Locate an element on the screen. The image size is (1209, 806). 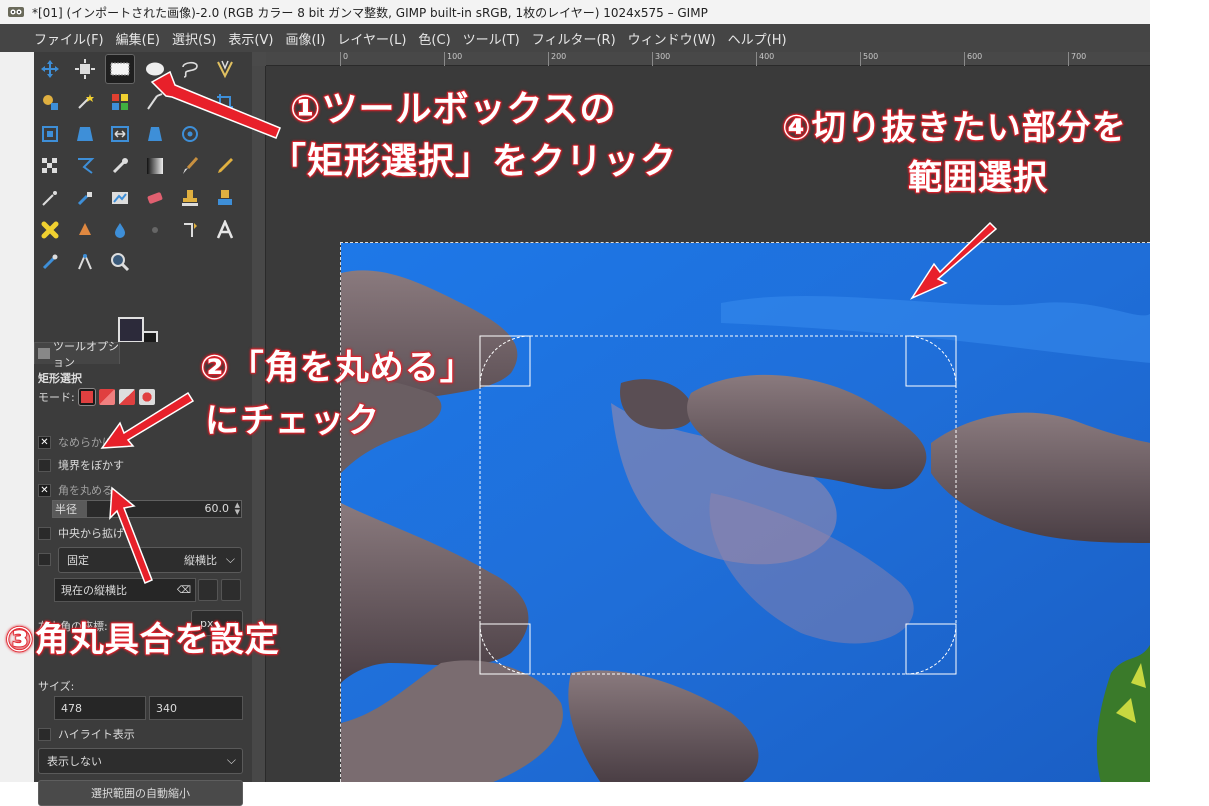
ellipse-select-tool-icon is located at coordinates (155, 69).